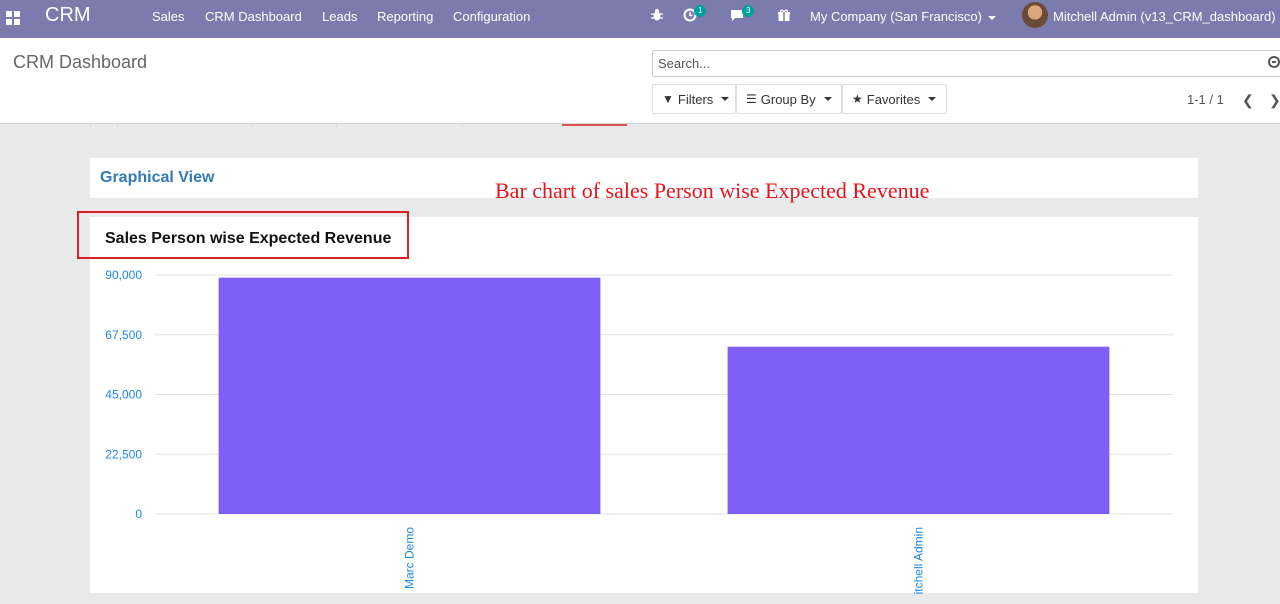 This screenshot has height=604, width=1280. I want to click on y-tick-label: 22,500, so click(123, 454).